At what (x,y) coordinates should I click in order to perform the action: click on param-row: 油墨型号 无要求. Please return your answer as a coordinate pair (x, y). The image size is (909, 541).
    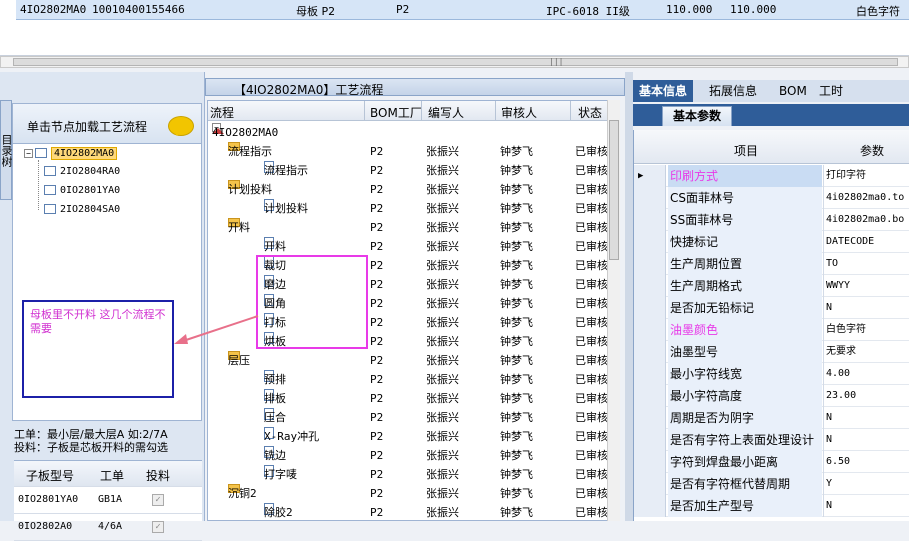
    Looking at the image, I should click on (771, 352).